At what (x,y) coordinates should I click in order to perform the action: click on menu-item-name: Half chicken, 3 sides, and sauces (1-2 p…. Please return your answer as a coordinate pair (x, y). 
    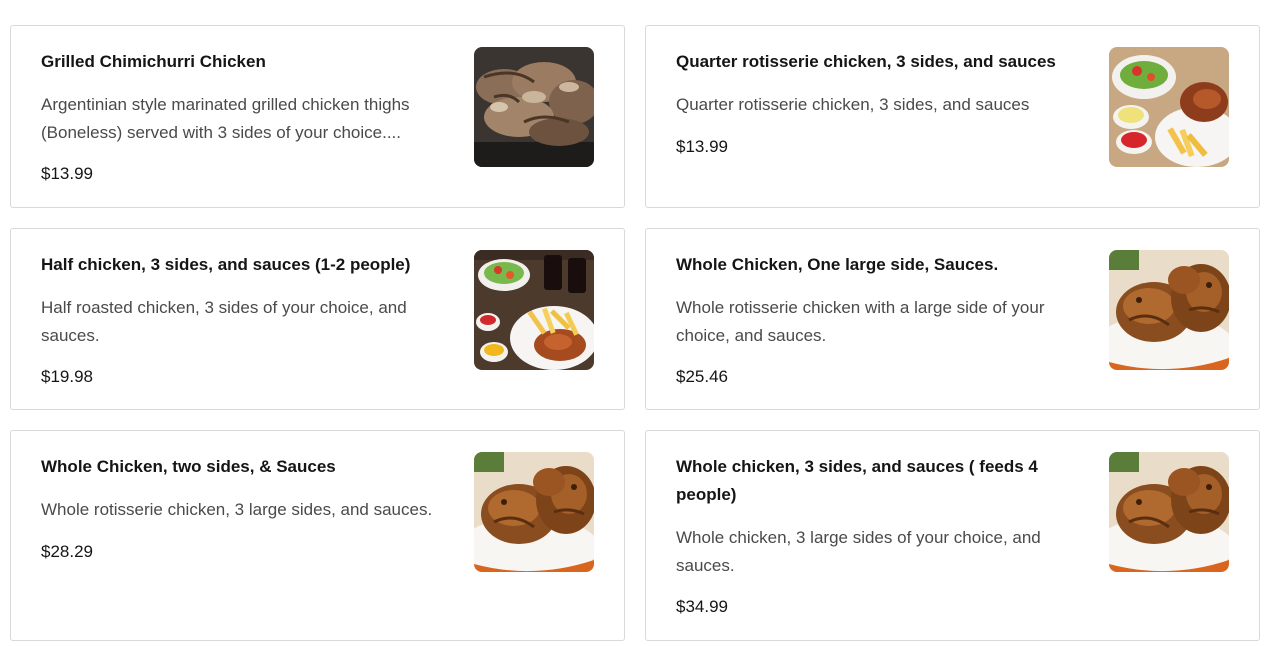
    Looking at the image, I should click on (226, 264).